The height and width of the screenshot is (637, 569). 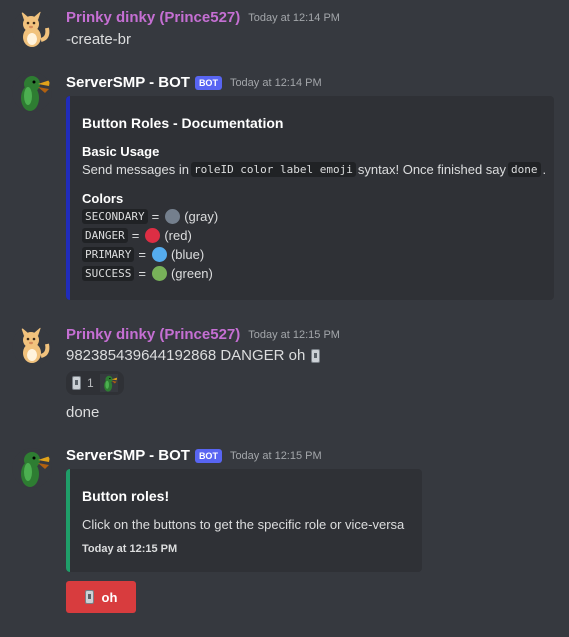 I want to click on blue-circle-icon, so click(x=159, y=254).